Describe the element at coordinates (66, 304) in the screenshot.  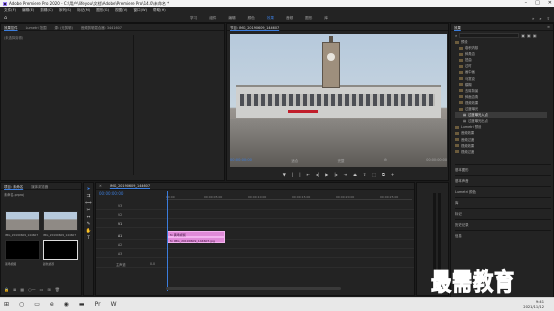
I see `chrome-icon: ◉` at that location.